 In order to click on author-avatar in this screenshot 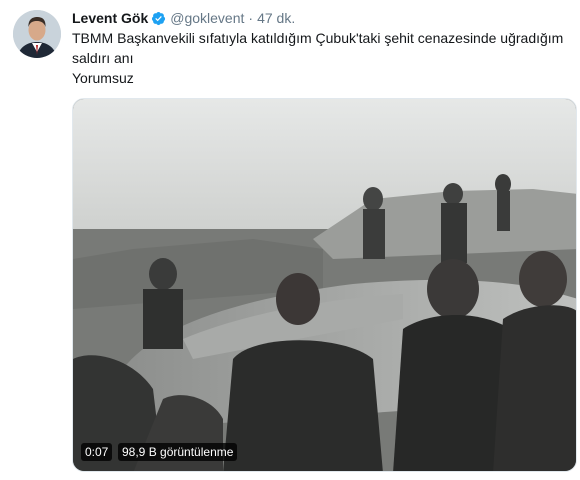, I will do `click(37, 34)`.